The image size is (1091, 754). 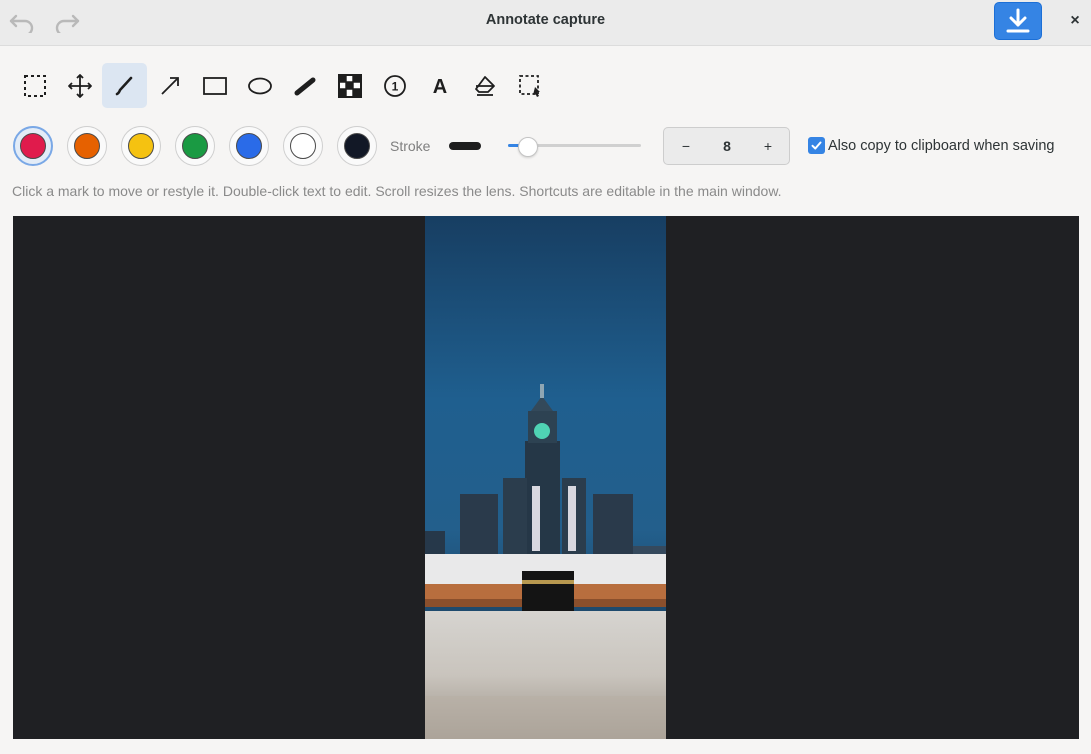 I want to click on download-icon, so click(x=1018, y=20).